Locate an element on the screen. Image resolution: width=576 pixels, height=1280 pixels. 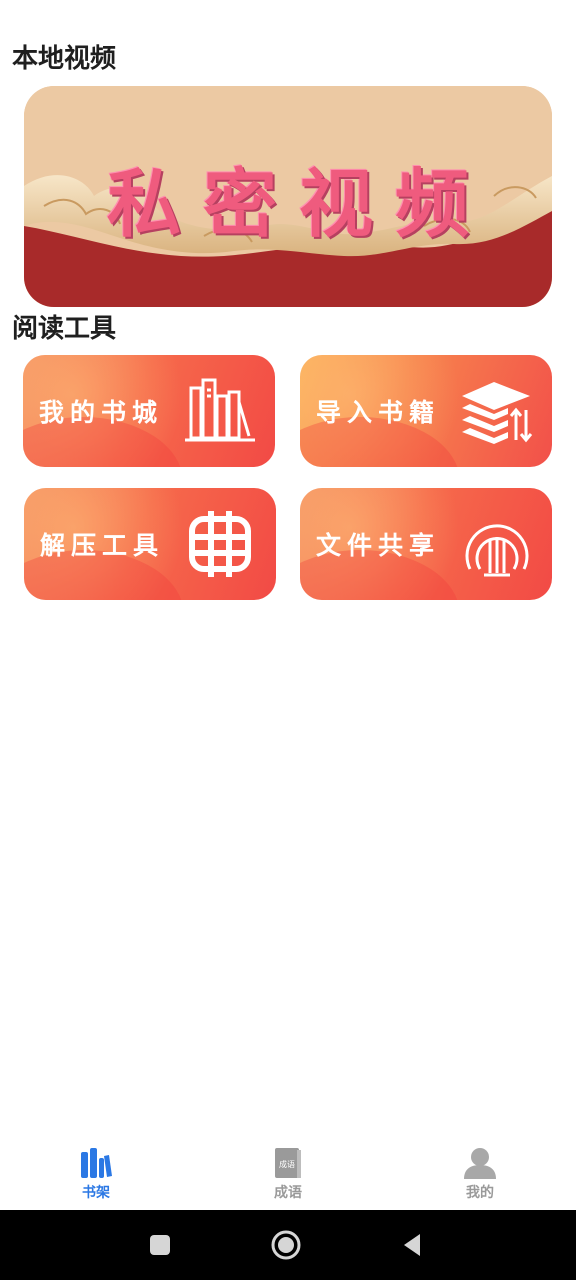
back-icon is located at coordinates (412, 1245).